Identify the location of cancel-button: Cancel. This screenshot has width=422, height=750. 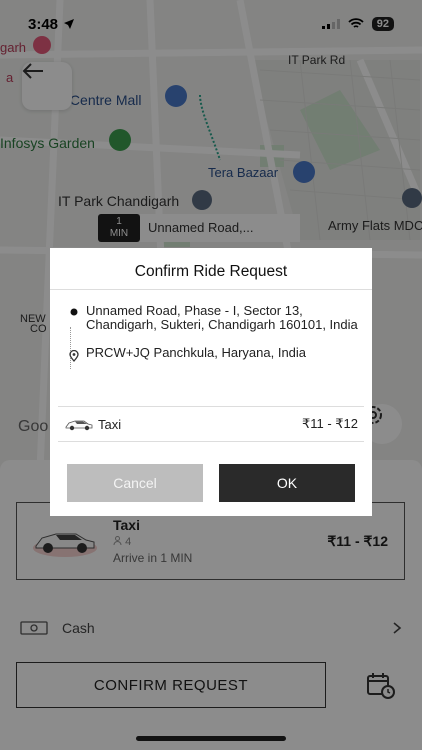
(135, 483).